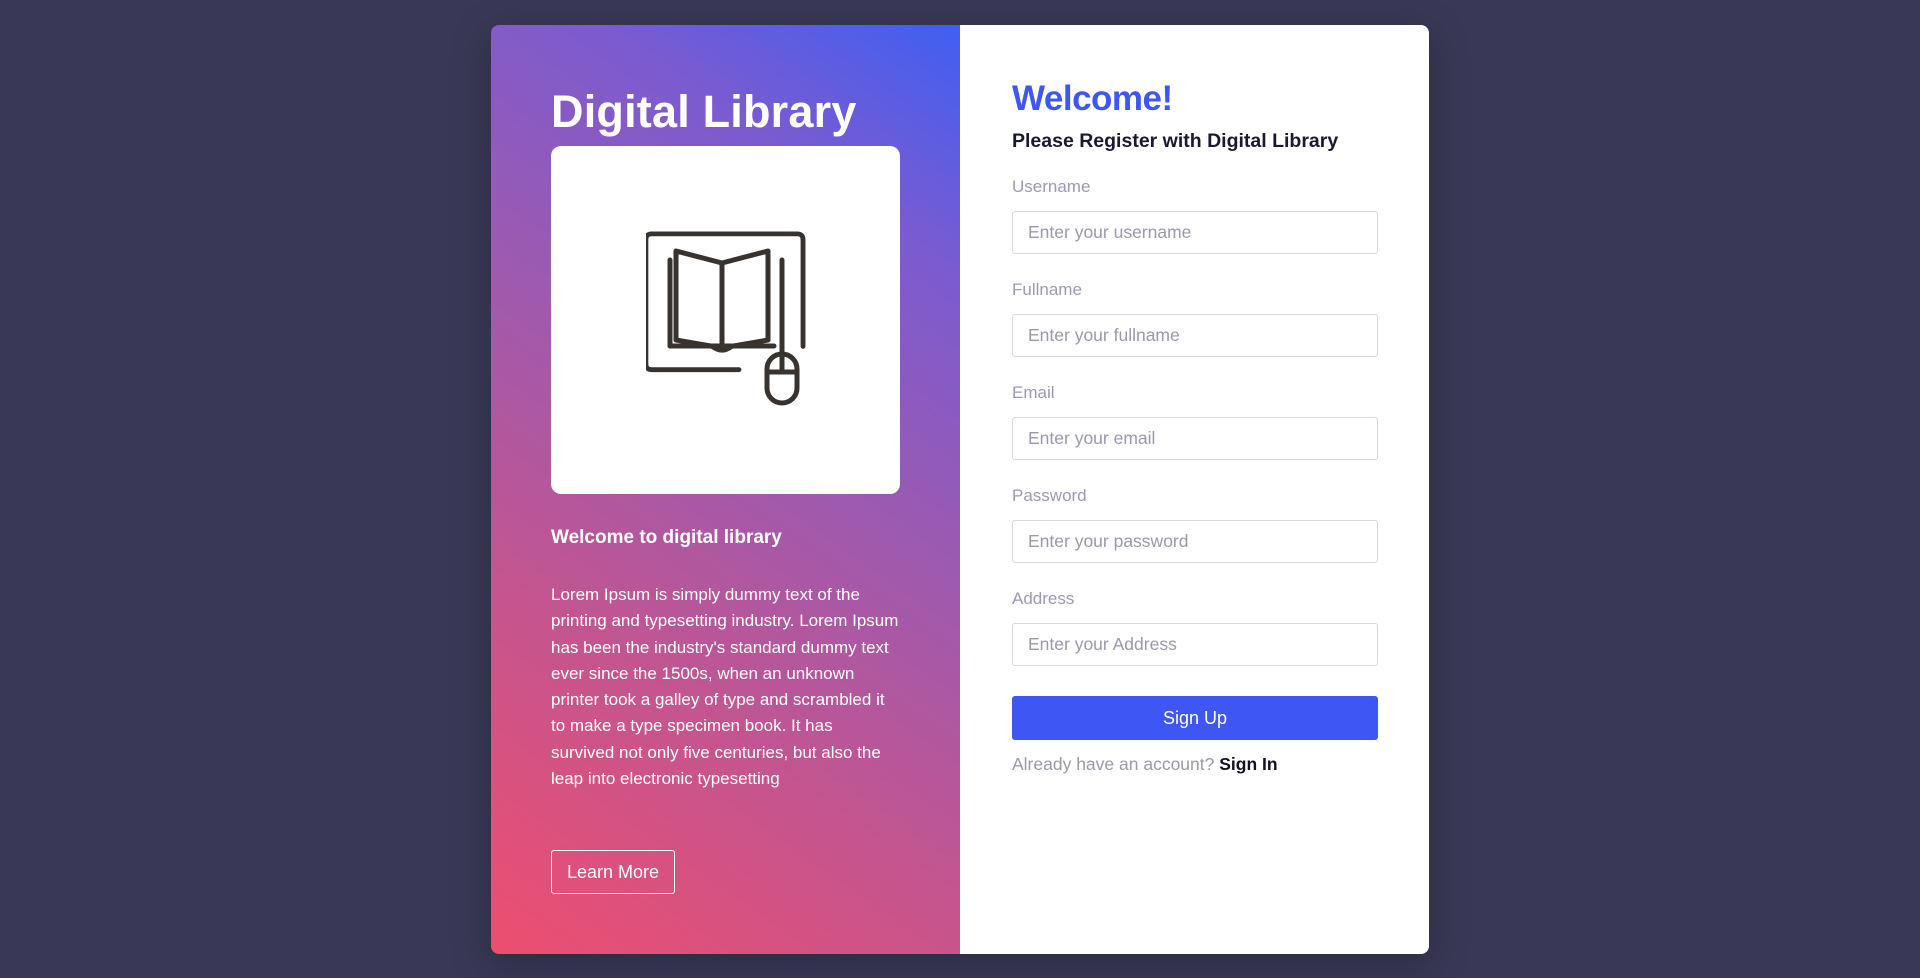  Describe the element at coordinates (1043, 598) in the screenshot. I see `address-label: Address` at that location.